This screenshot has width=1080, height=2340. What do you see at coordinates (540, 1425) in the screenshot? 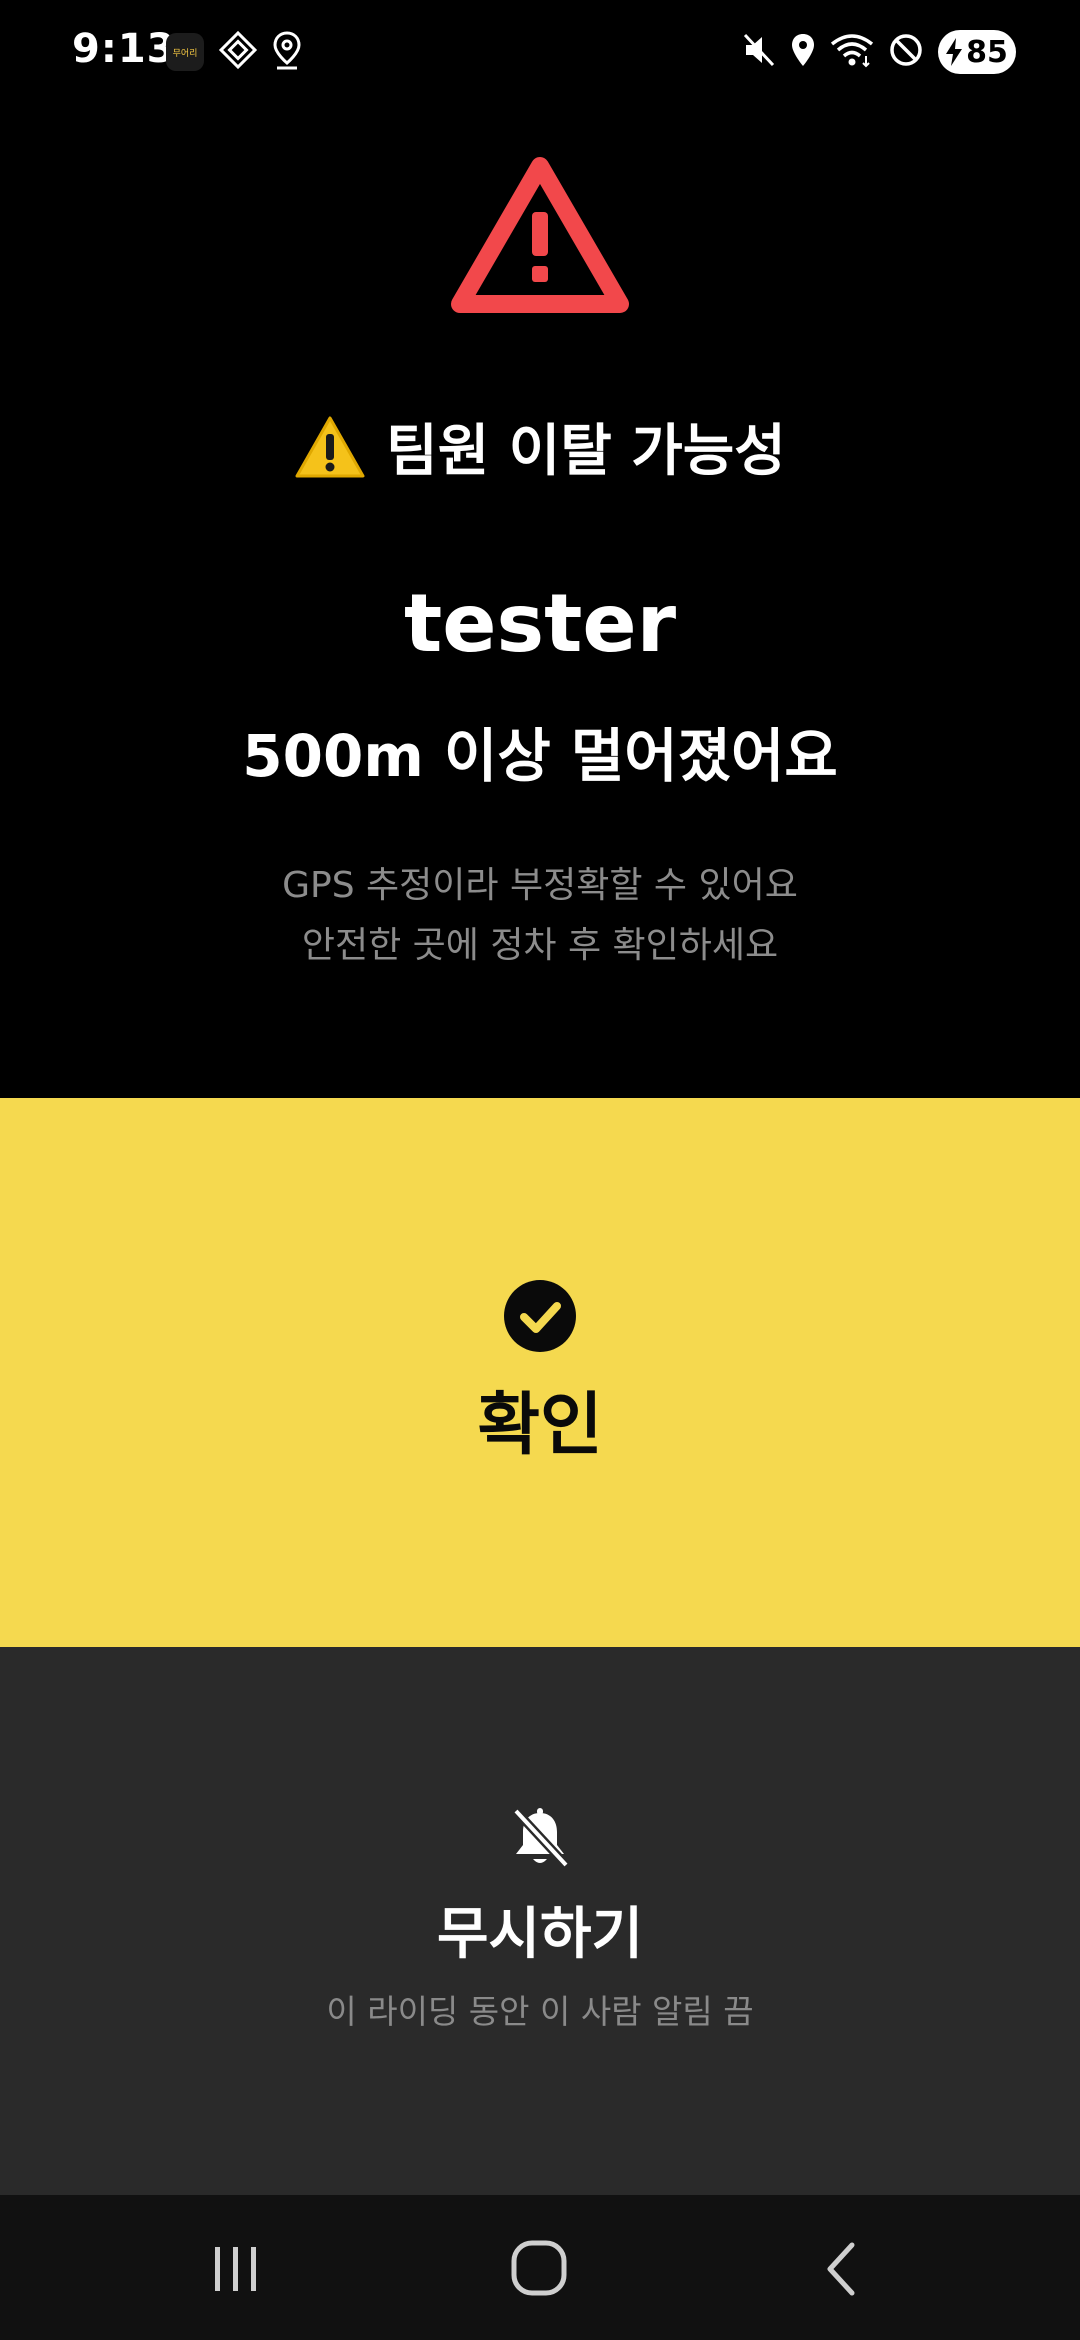
I see `confirm-label: 확인` at bounding box center [540, 1425].